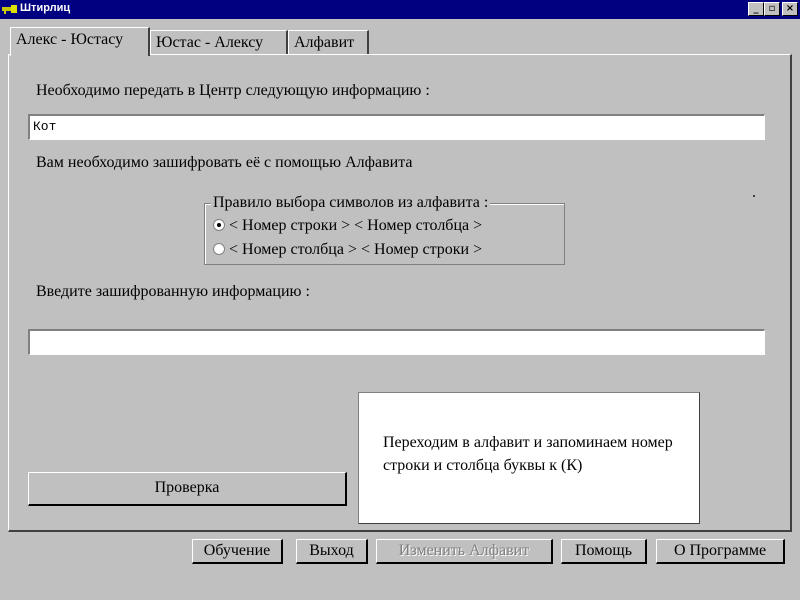 The width and height of the screenshot is (800, 600). Describe the element at coordinates (219, 225) in the screenshot. I see `radio-checked` at that location.